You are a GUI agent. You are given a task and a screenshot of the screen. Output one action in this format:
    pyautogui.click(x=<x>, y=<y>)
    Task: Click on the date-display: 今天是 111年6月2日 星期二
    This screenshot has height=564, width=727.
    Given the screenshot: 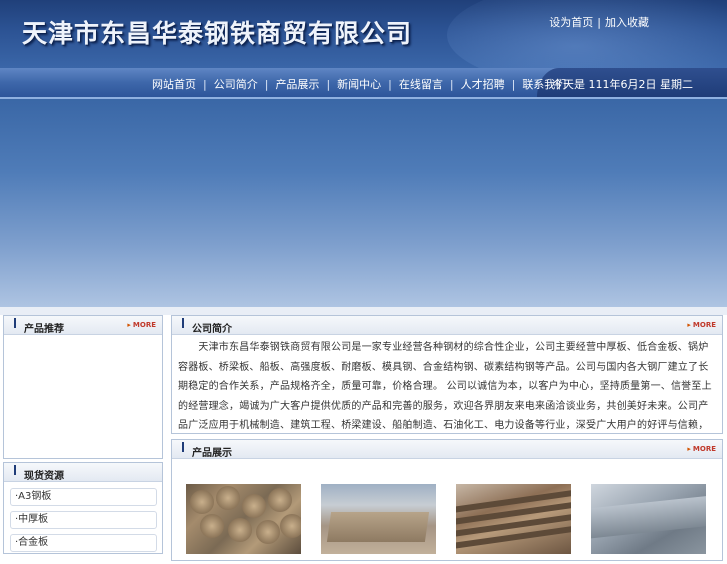 What is the action you would take?
    pyautogui.click(x=622, y=84)
    